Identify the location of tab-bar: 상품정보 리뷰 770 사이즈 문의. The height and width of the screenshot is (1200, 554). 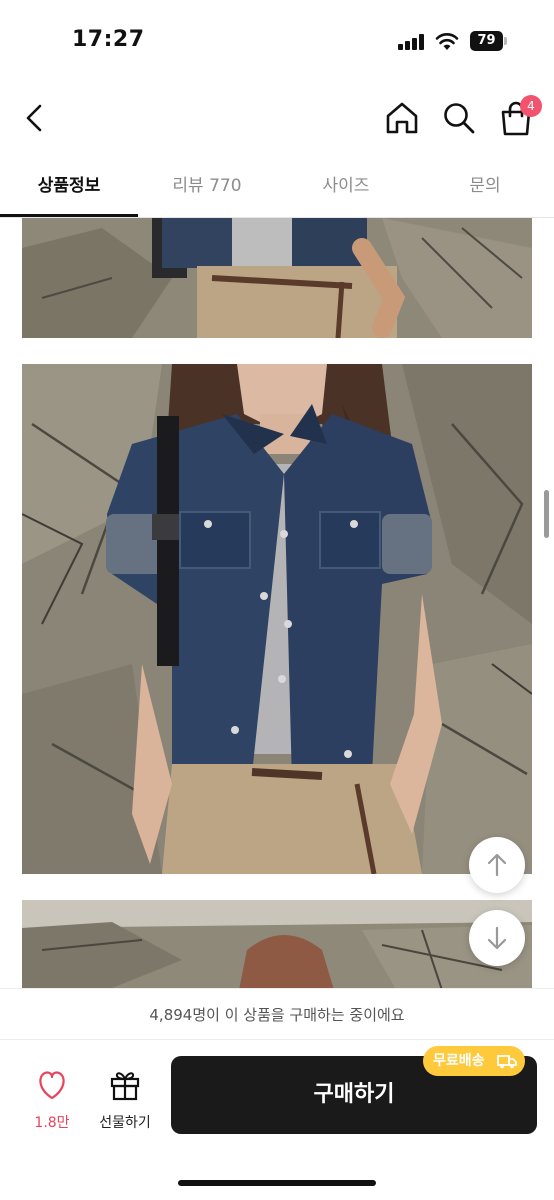
(277, 189).